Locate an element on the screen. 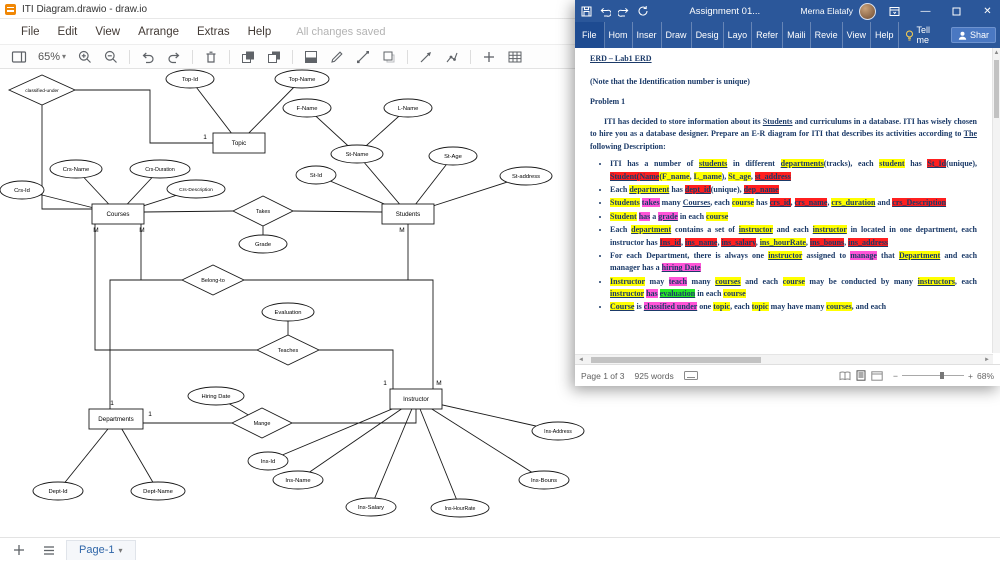 This screenshot has width=1000, height=562. read-mode-icon is located at coordinates (845, 376).